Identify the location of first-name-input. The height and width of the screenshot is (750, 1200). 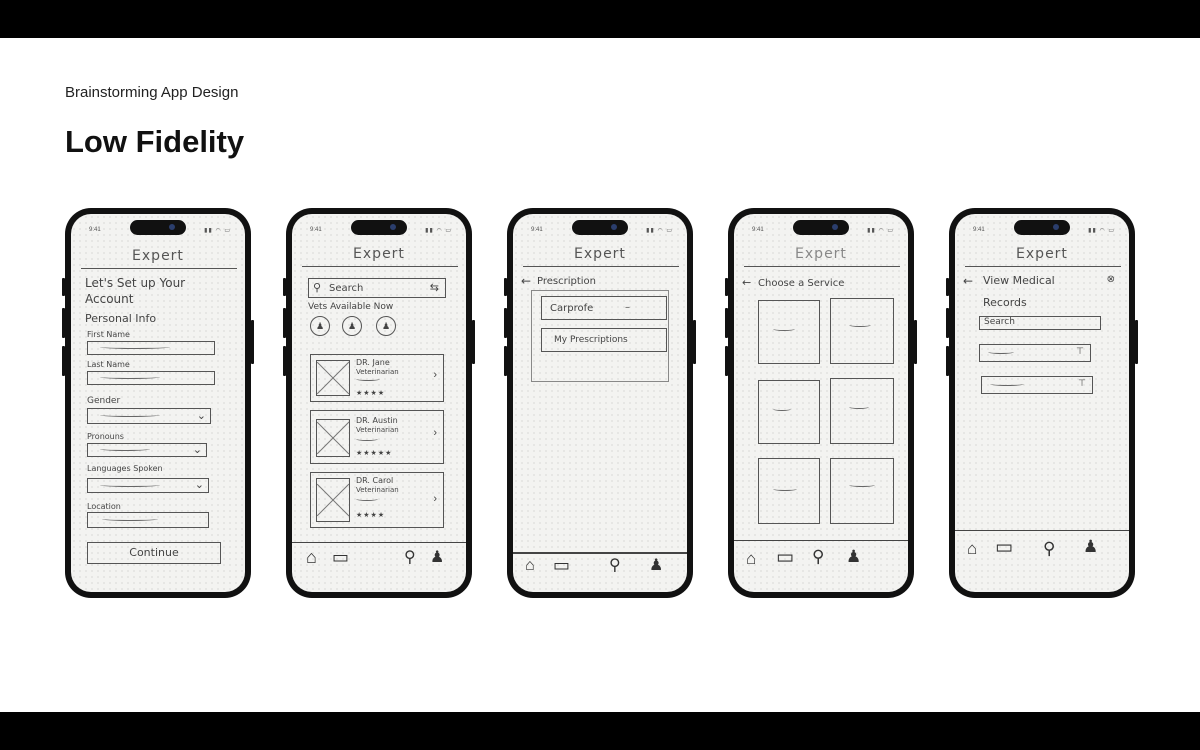
(151, 348).